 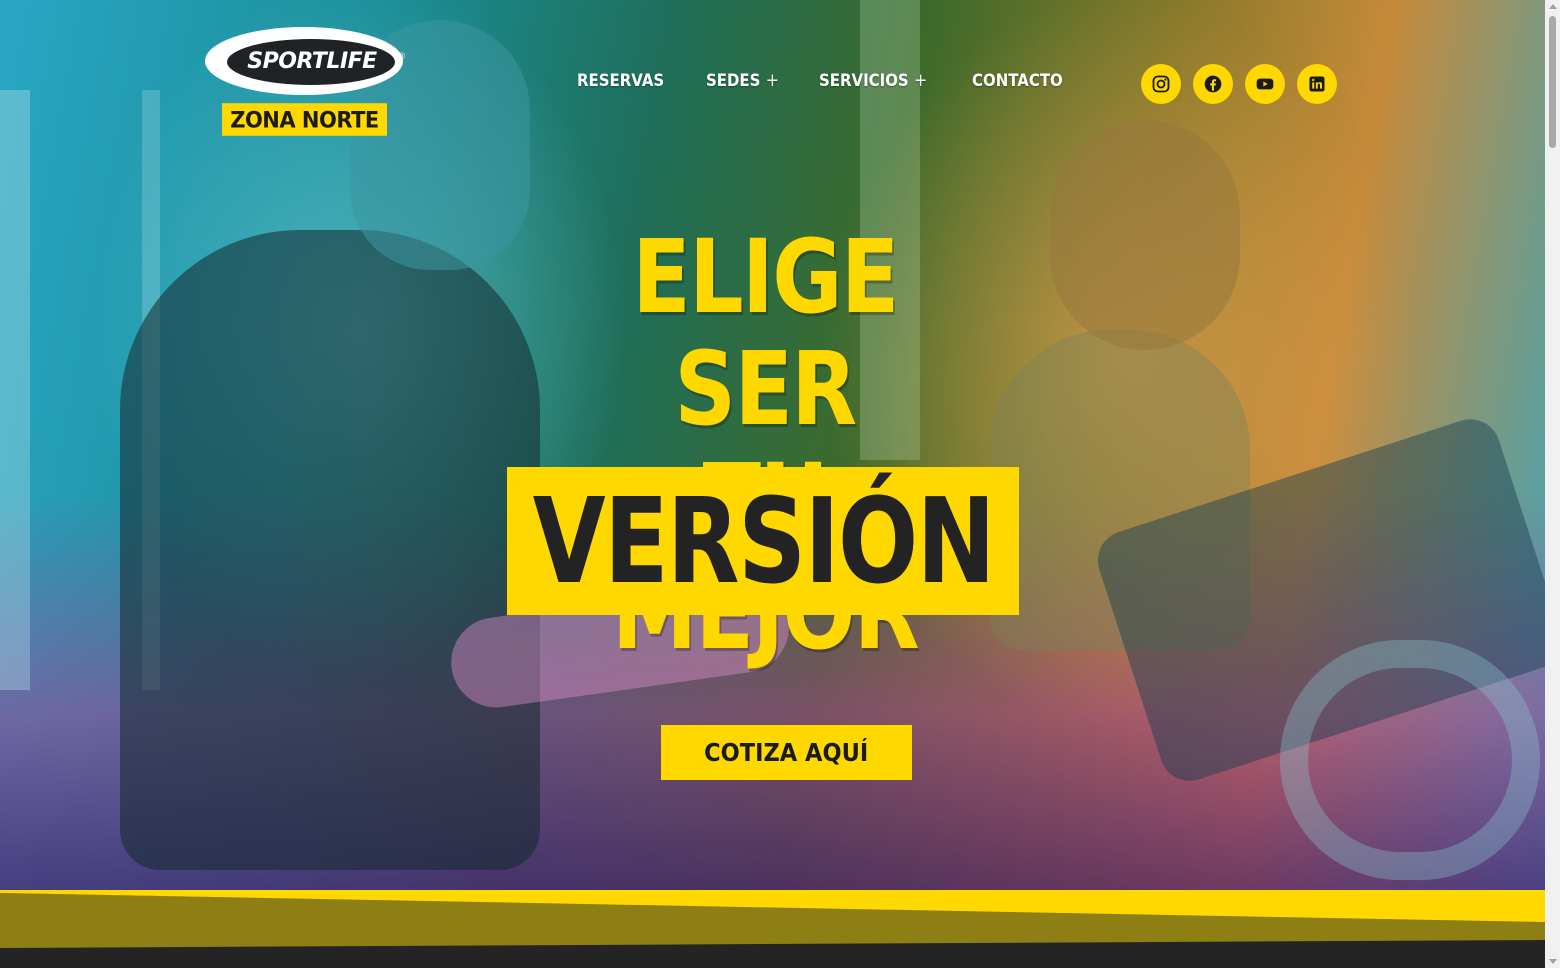 I want to click on nav-item-label: SERVICIOS, so click(x=863, y=80).